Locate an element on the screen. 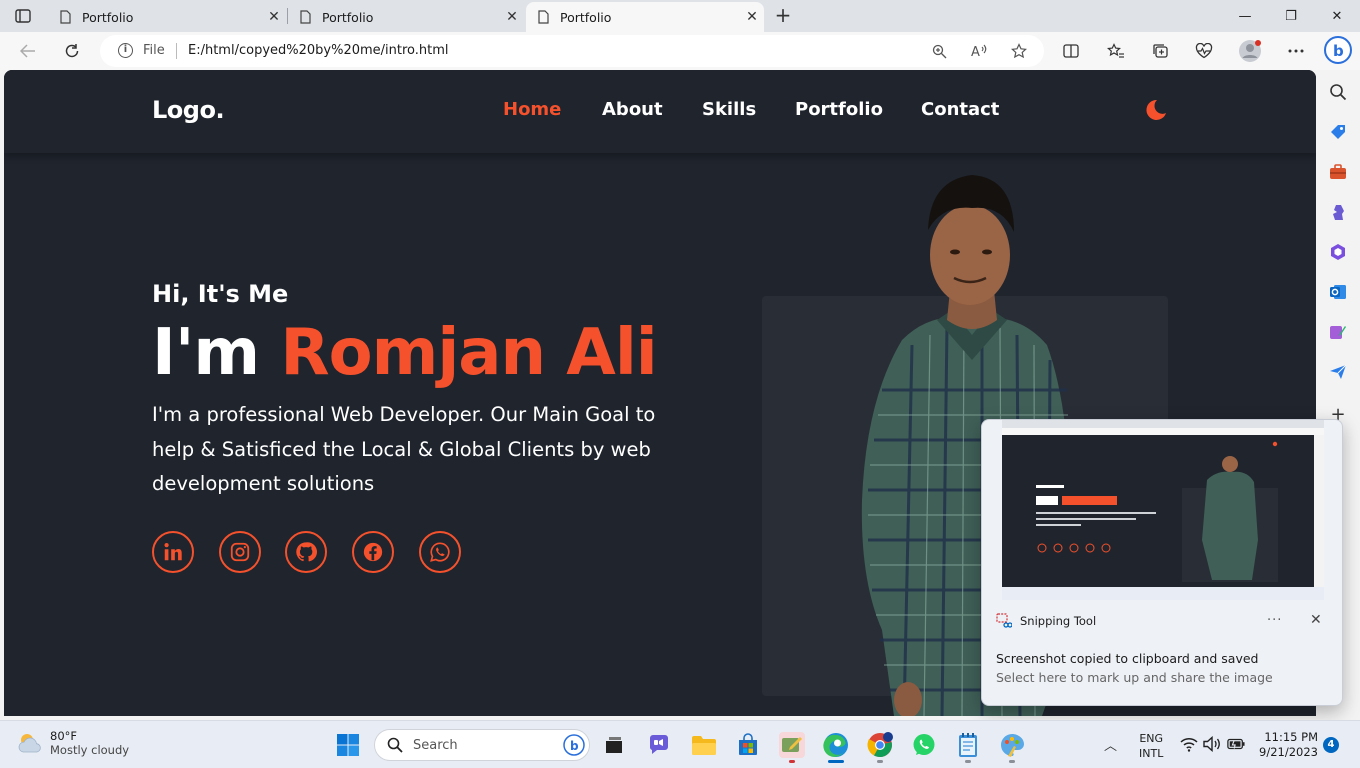 The width and height of the screenshot is (1360, 768). nav-contact: Contact is located at coordinates (960, 109).